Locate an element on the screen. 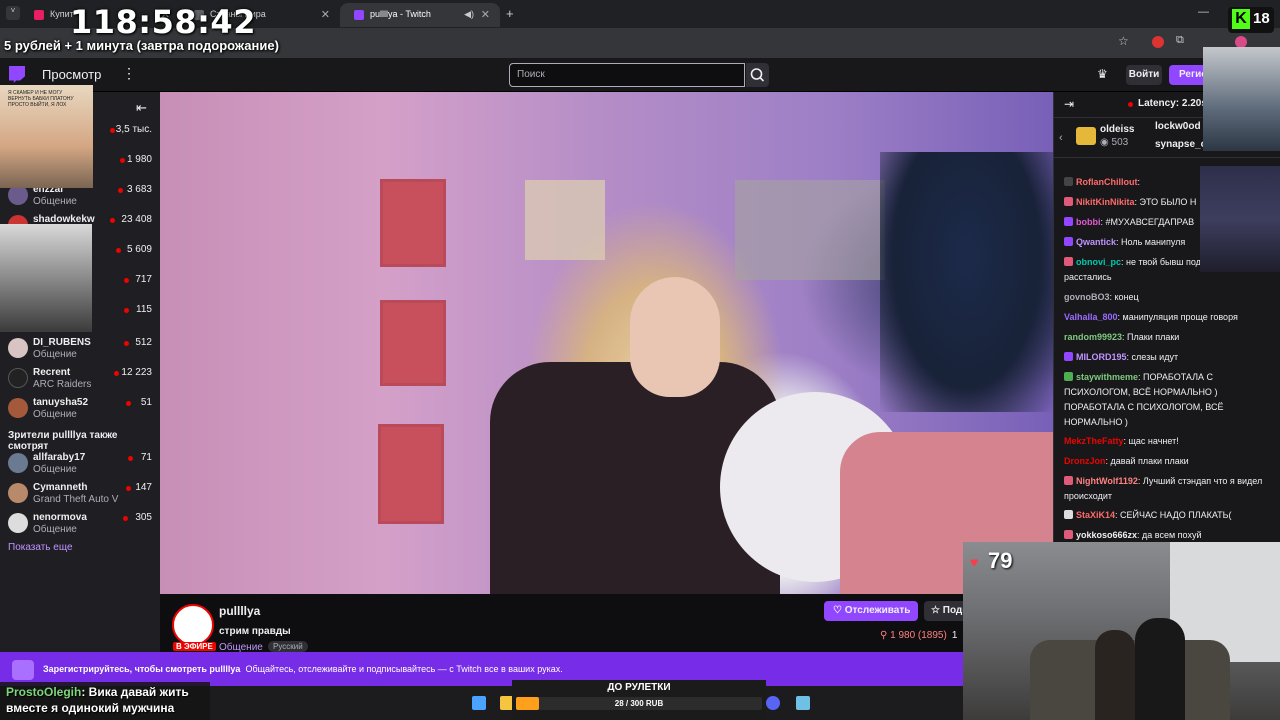 This screenshot has width=1280, height=720. extensions-puzzle-icon: ⧉ is located at coordinates (1180, 40).